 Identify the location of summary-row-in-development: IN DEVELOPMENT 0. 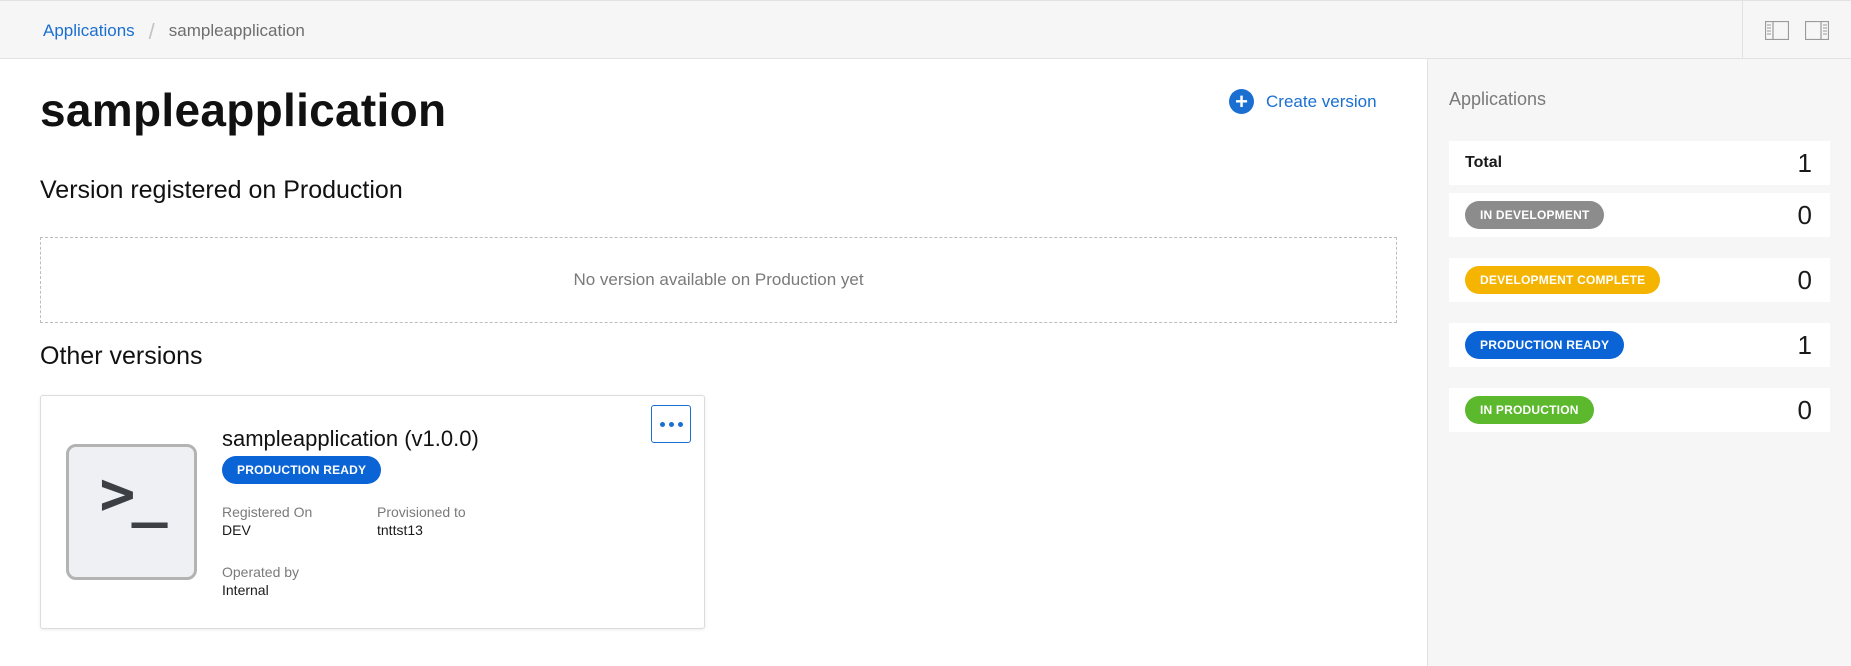
(1639, 215).